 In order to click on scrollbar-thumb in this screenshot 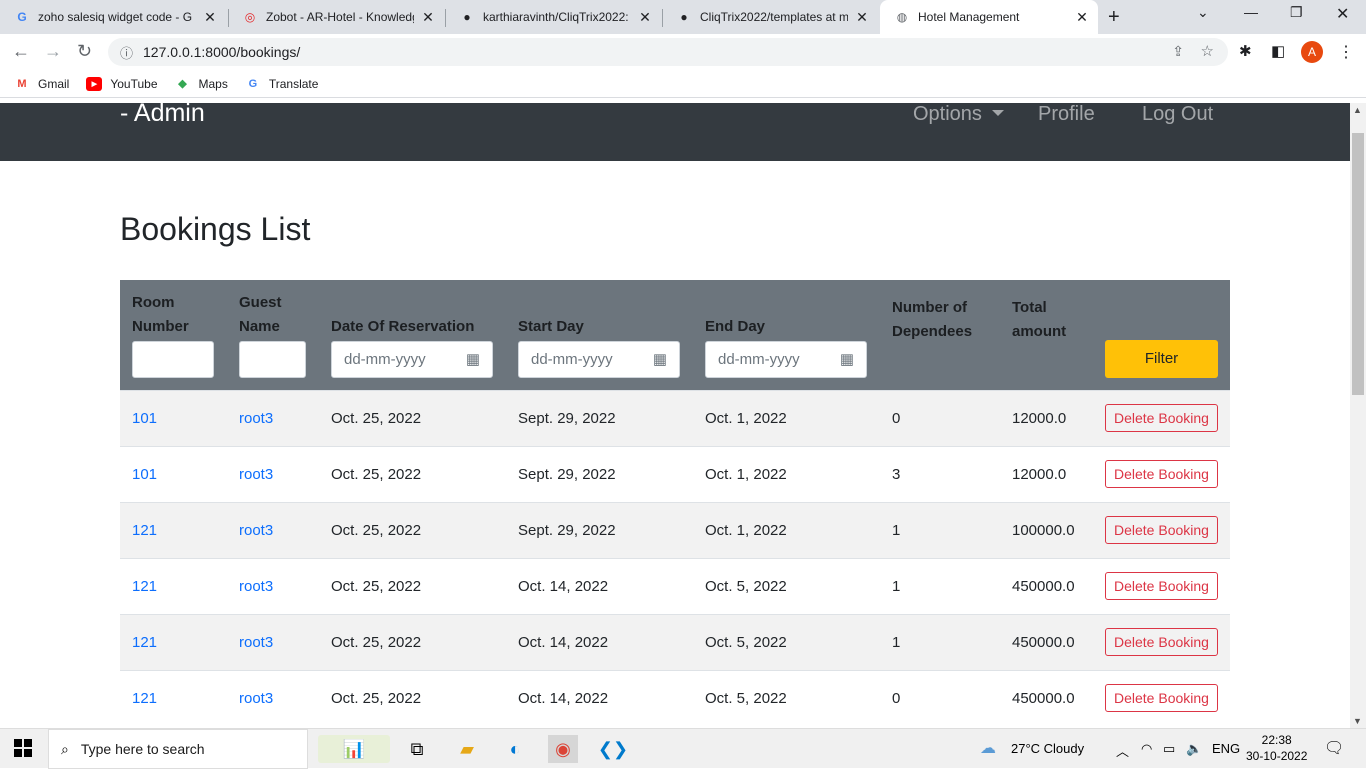, I will do `click(1358, 264)`.